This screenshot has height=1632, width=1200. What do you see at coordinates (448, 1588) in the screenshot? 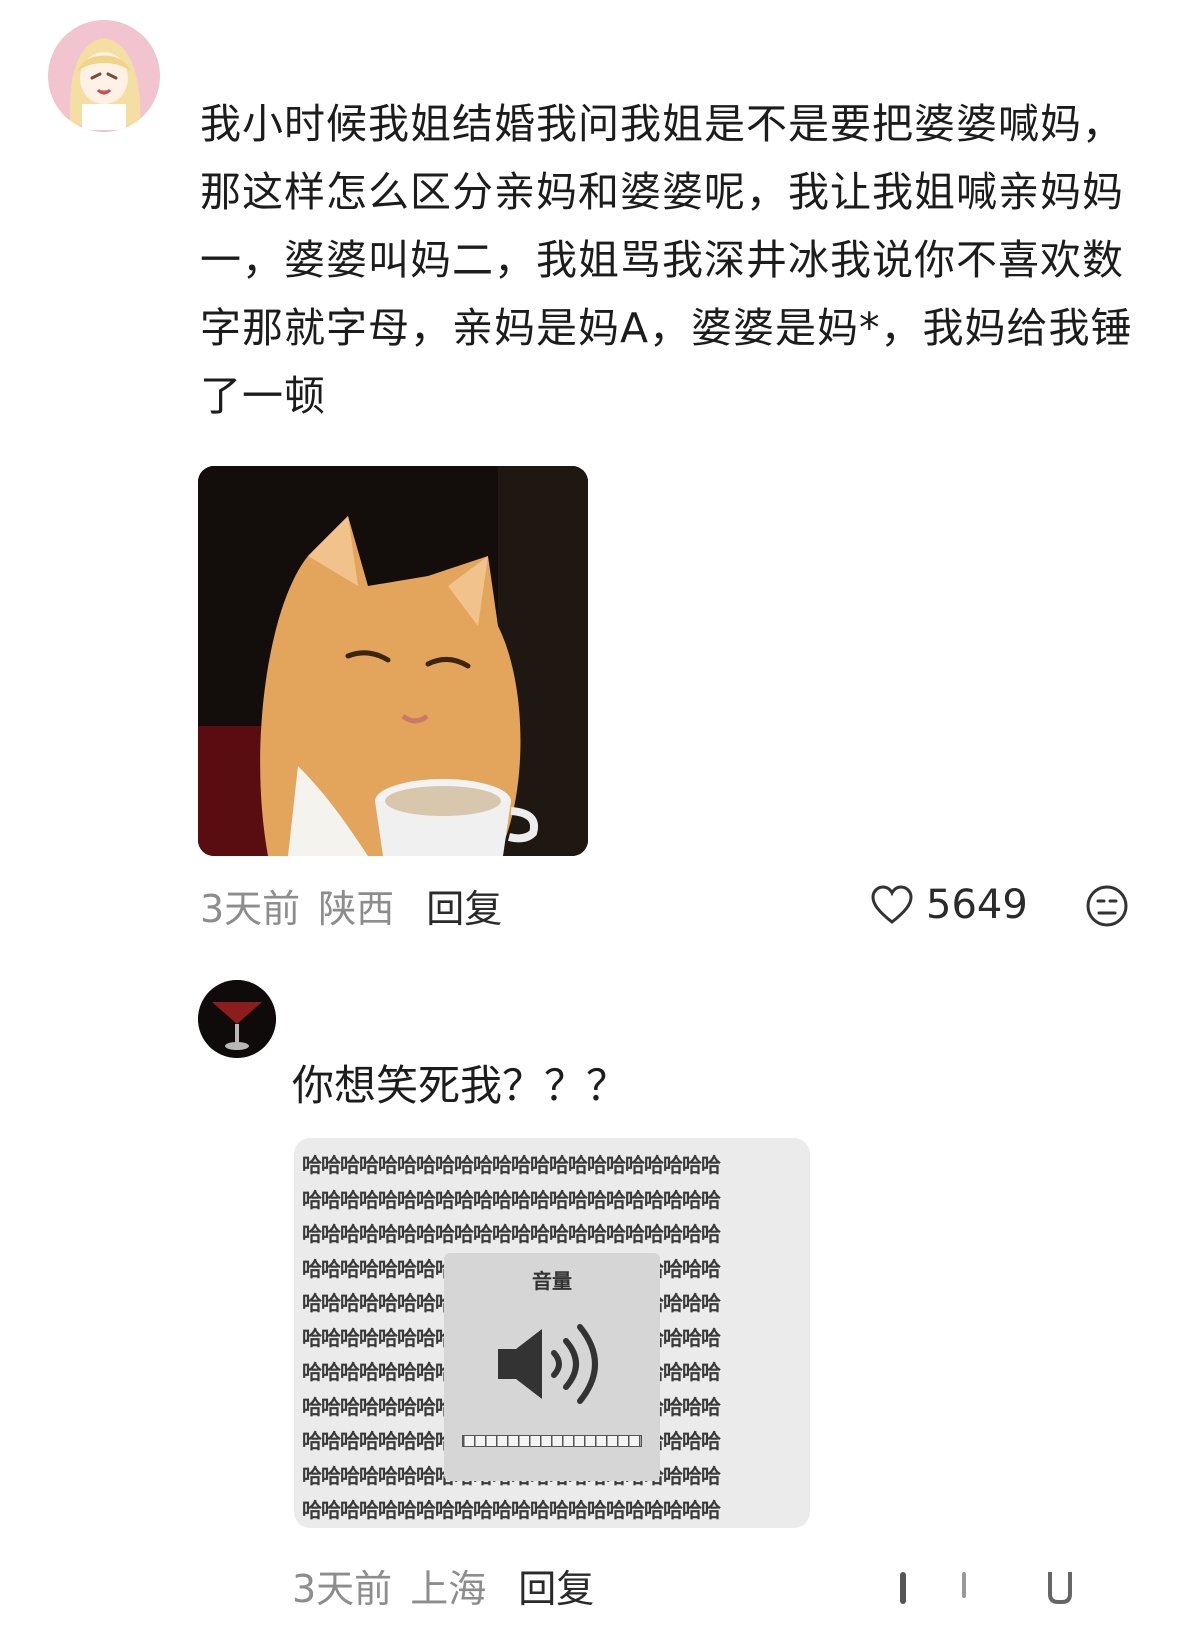
I see `comment-location: 上海` at bounding box center [448, 1588].